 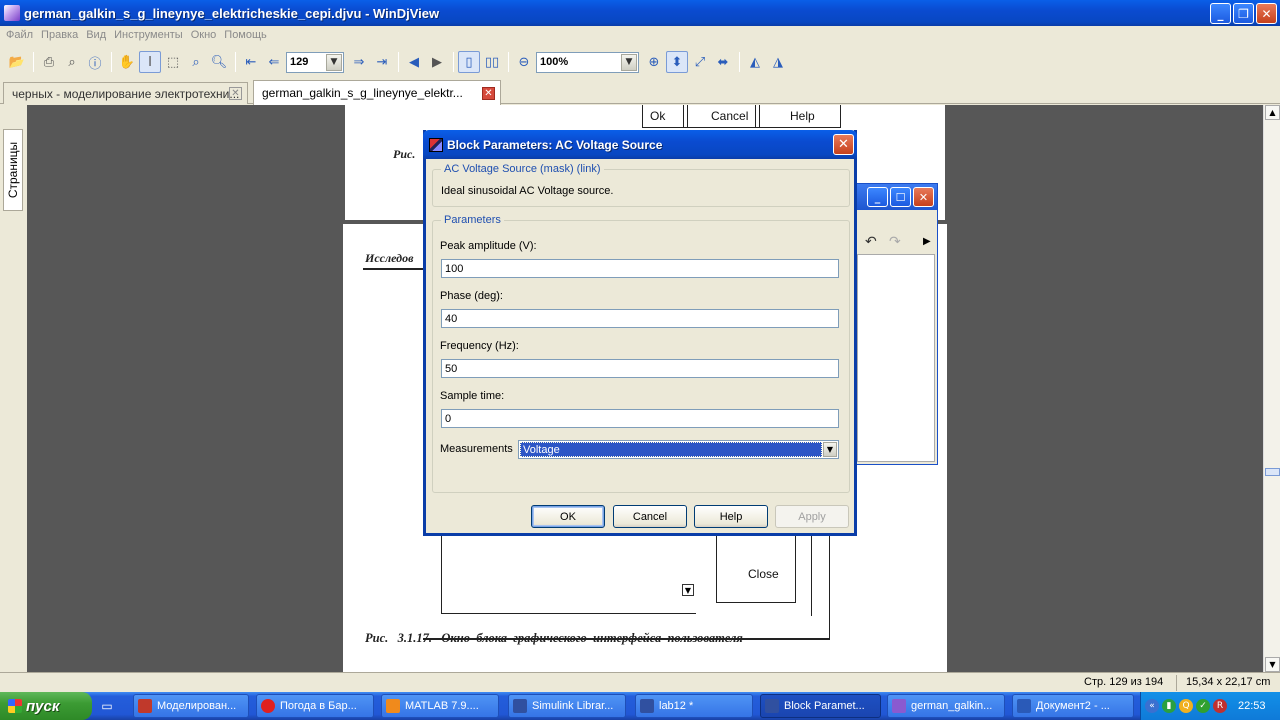 What do you see at coordinates (219, 62) in the screenshot?
I see `magnifier-icon: 🔍︎` at bounding box center [219, 62].